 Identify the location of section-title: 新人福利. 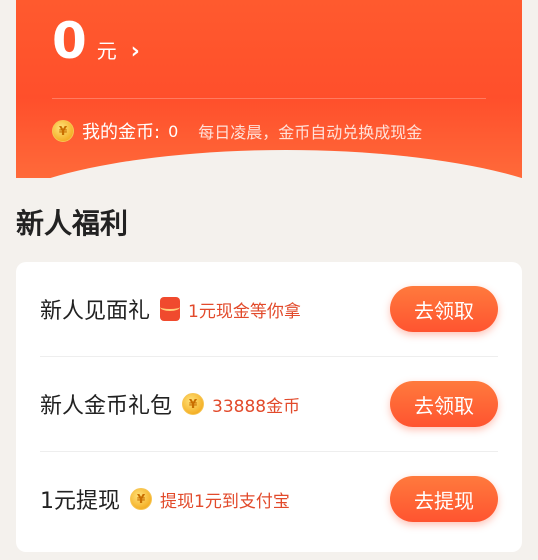
(72, 223).